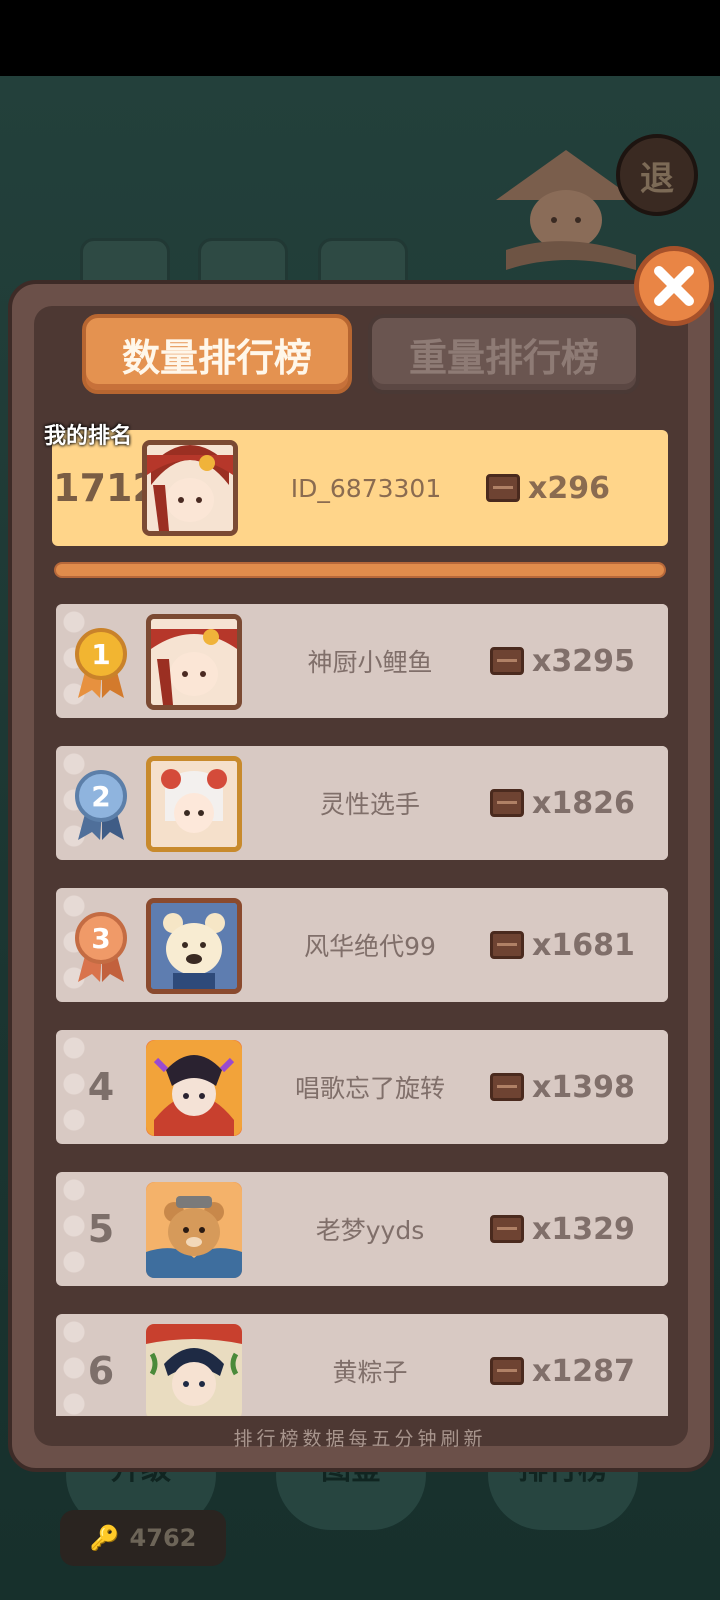 This screenshot has width=720, height=1600. I want to click on medal-rank: 2, so click(100, 796).